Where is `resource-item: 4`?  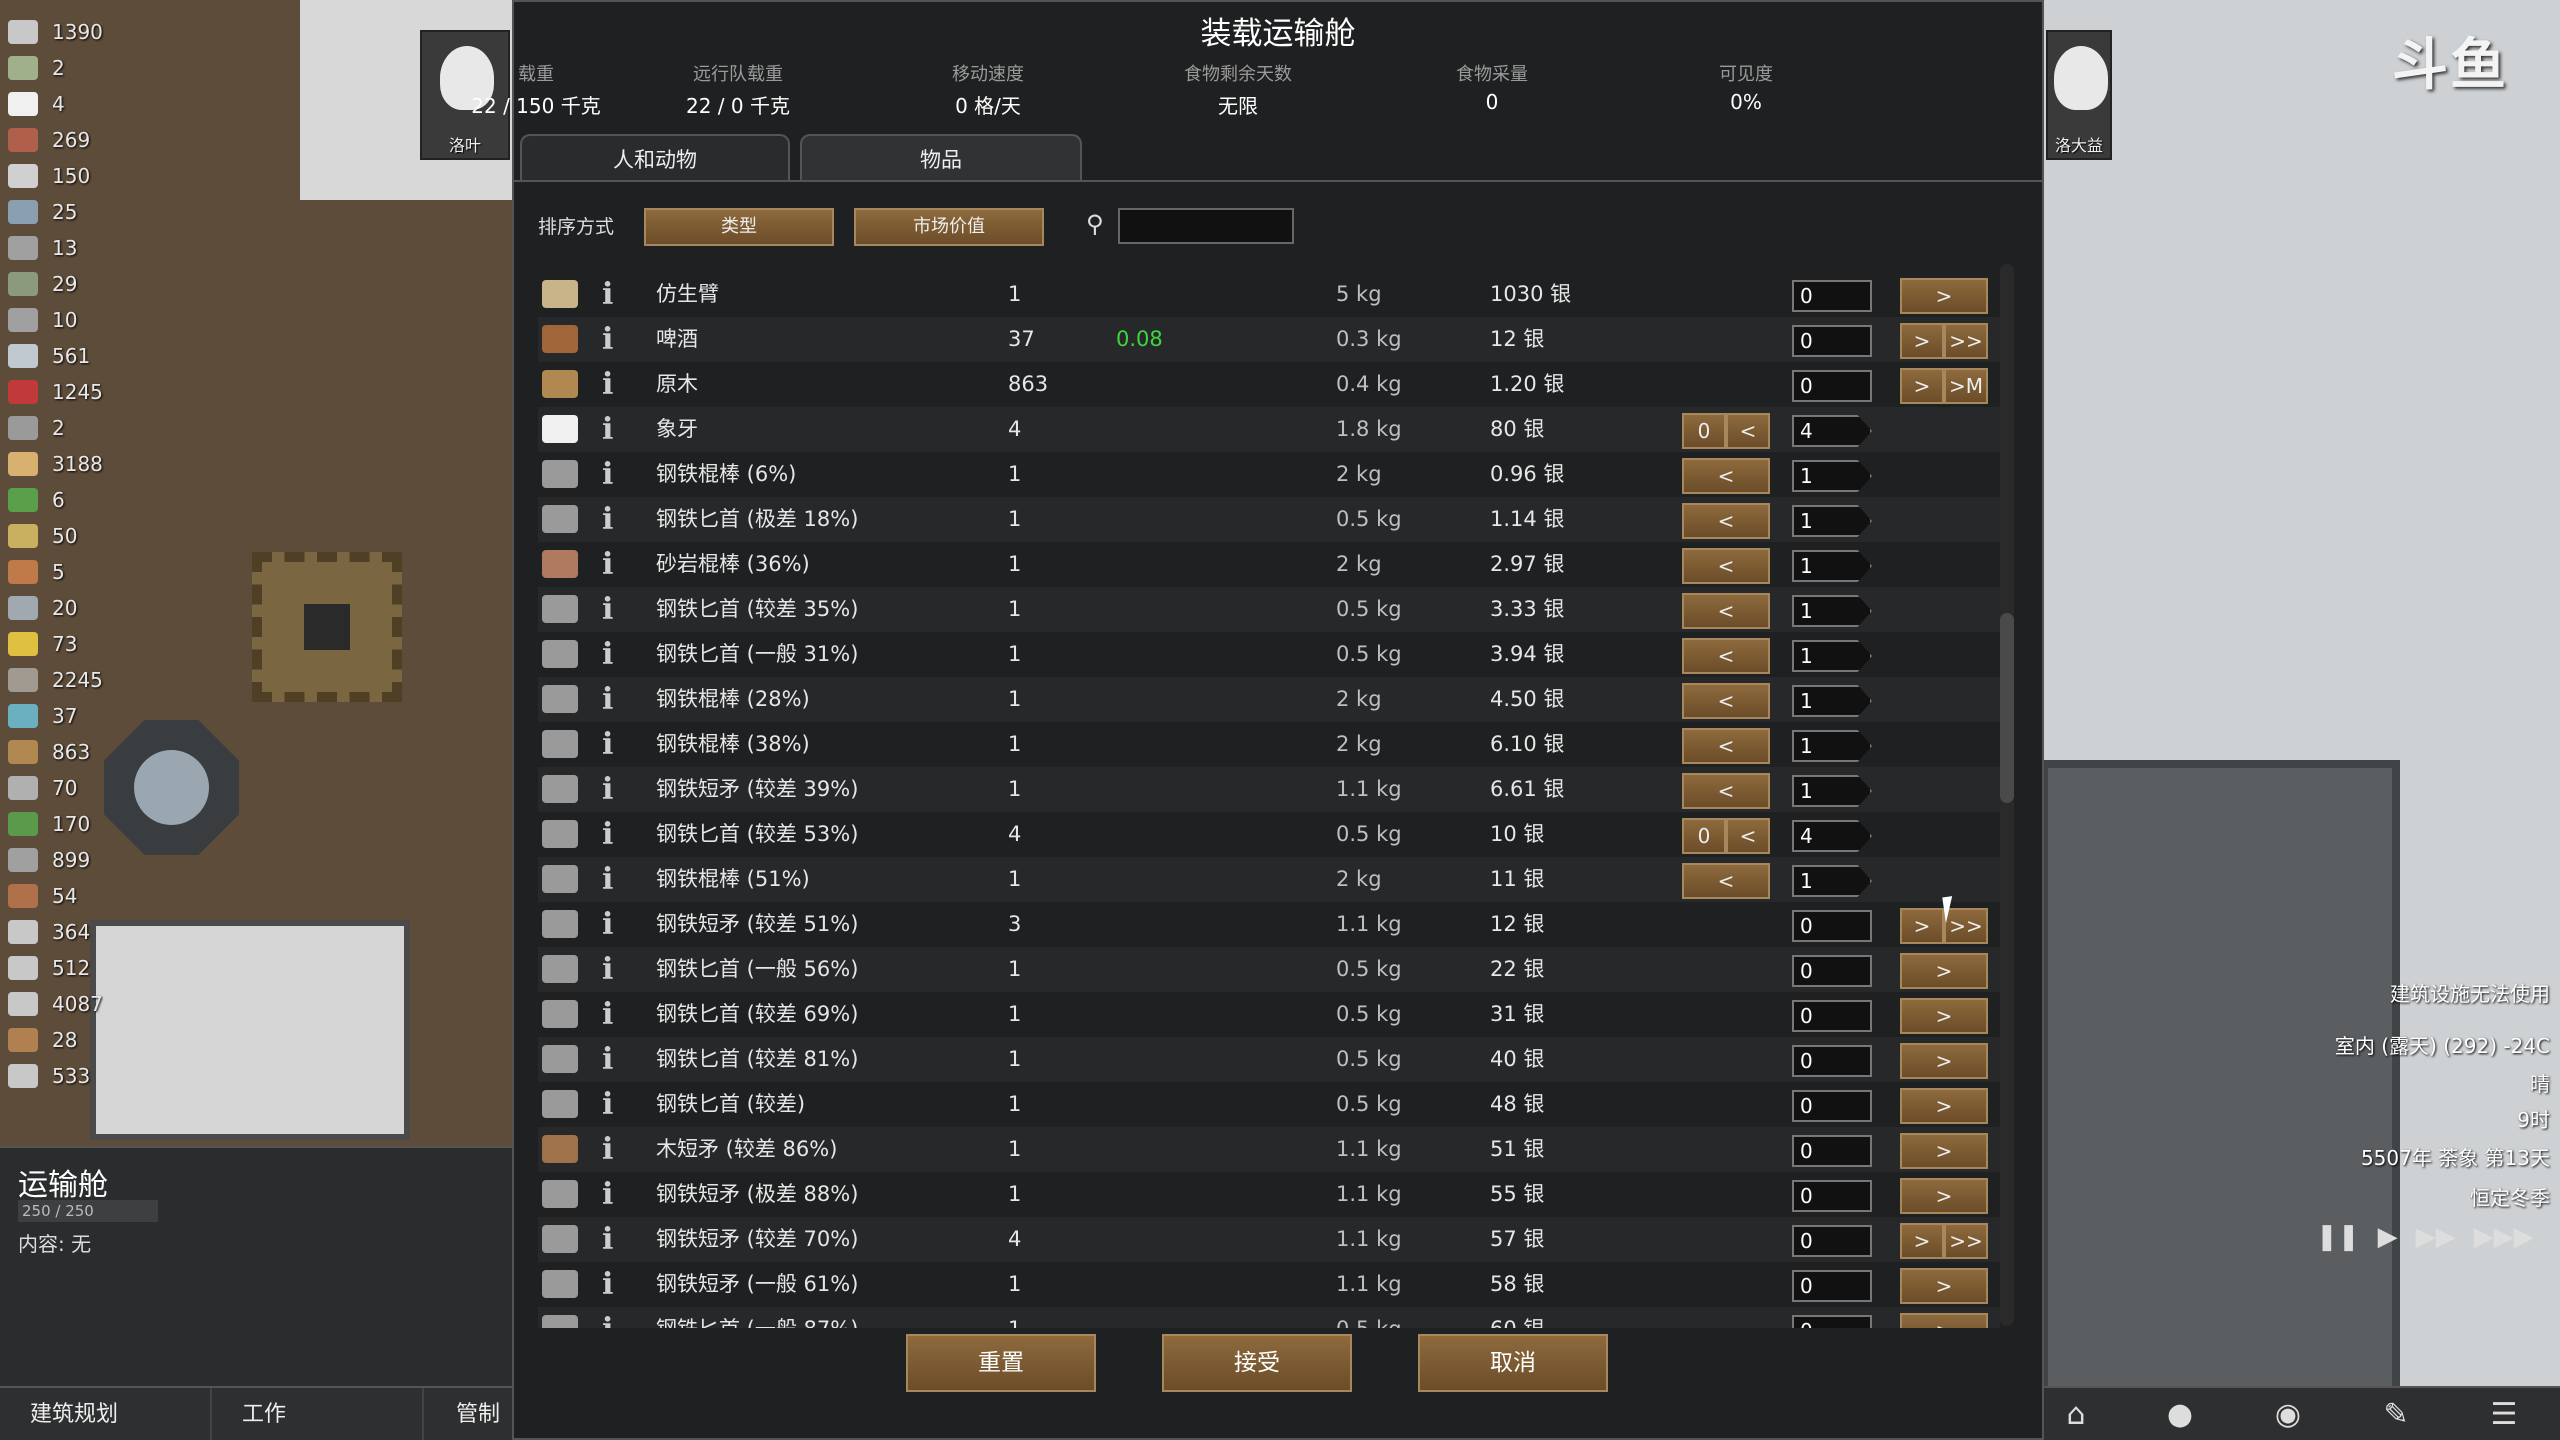
resource-item: 4 is located at coordinates (128, 104).